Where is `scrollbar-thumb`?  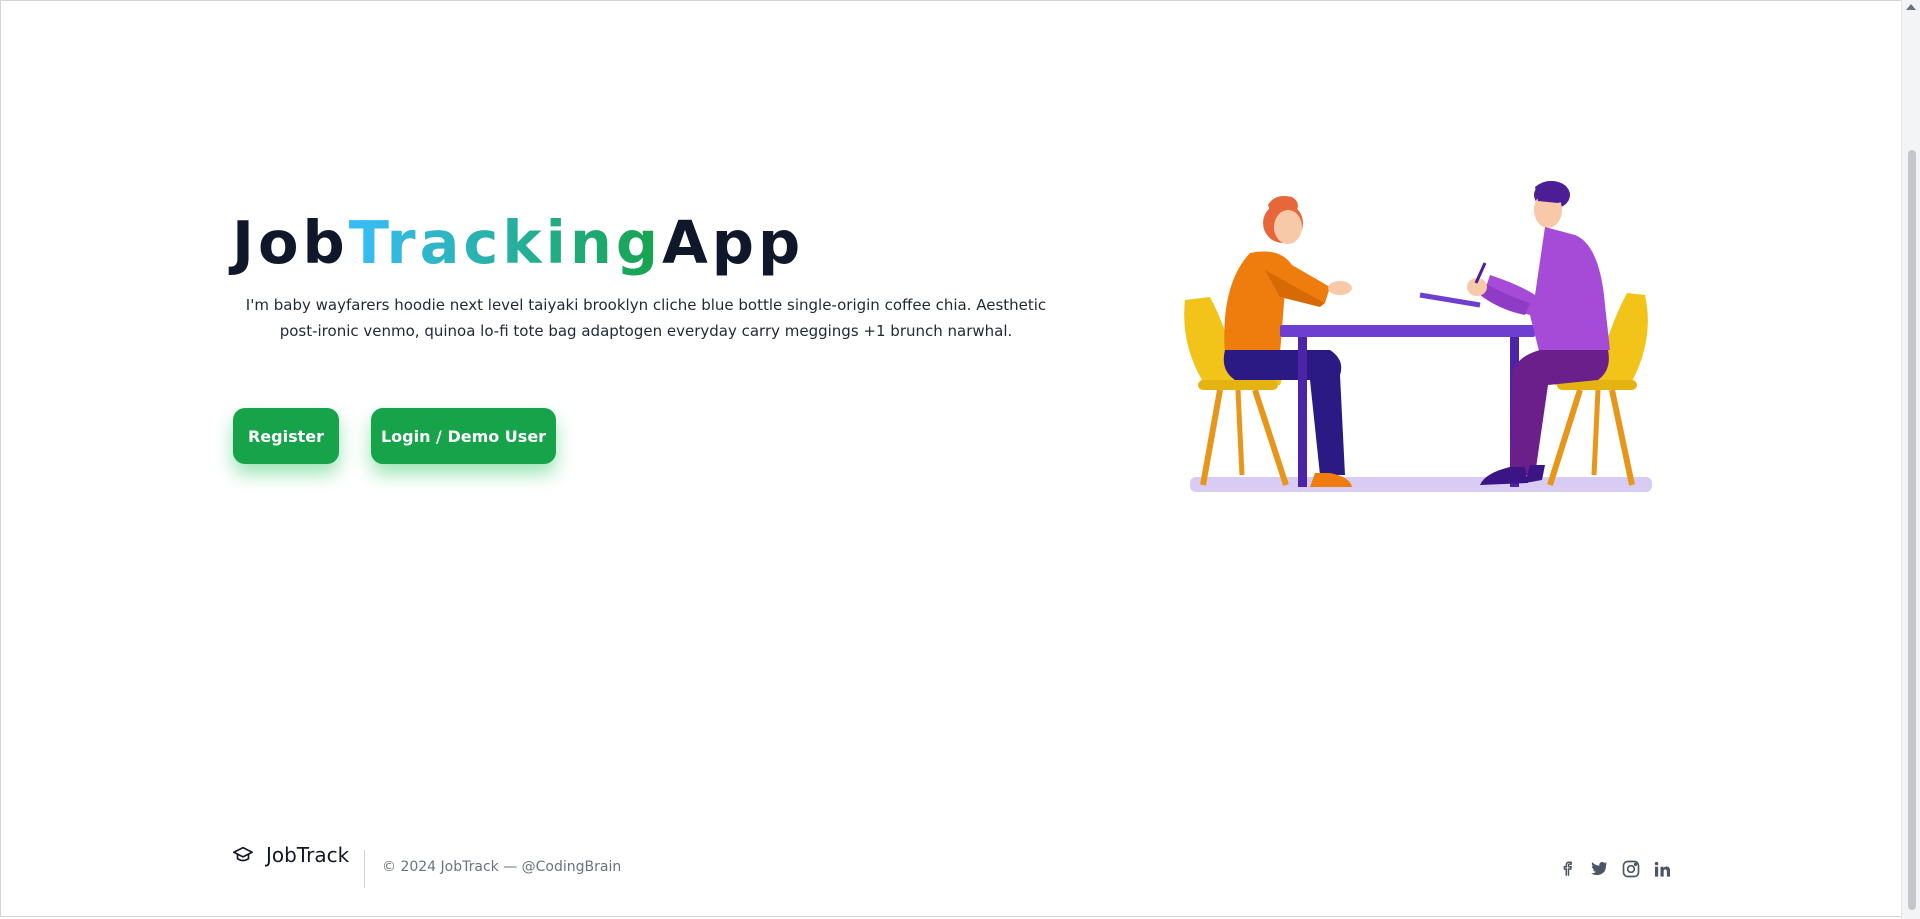 scrollbar-thumb is located at coordinates (1912, 530).